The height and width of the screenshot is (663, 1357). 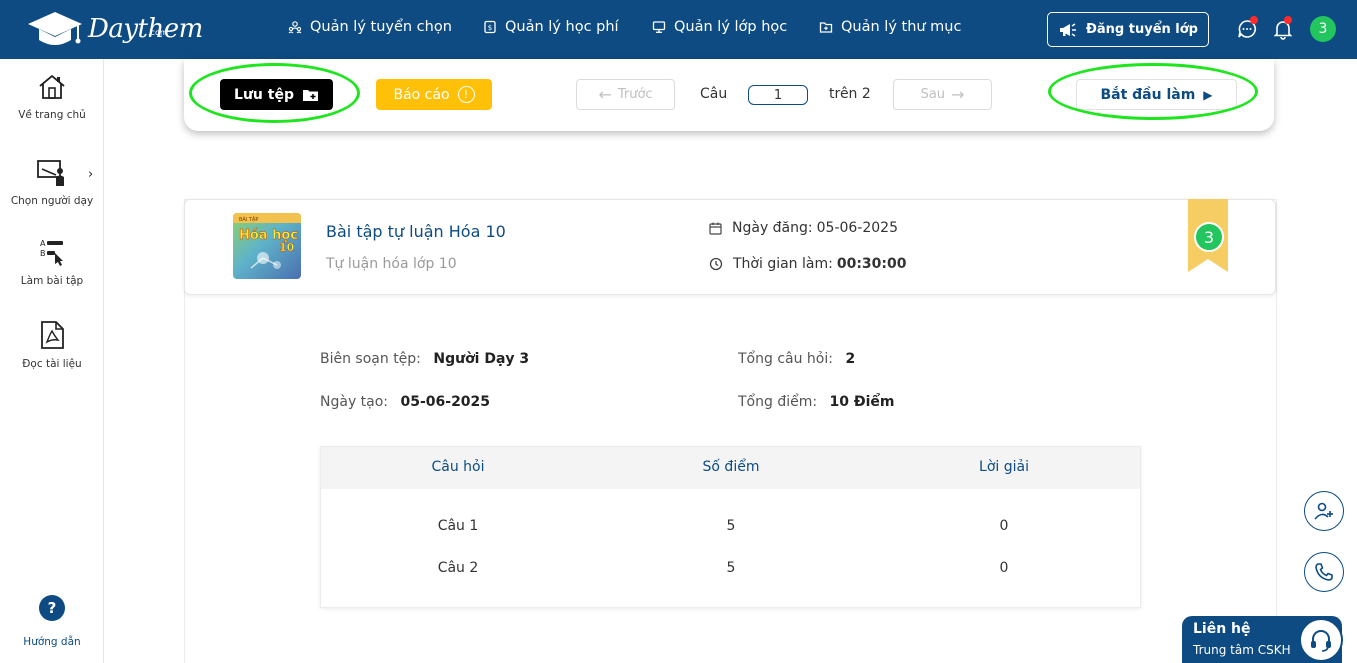 What do you see at coordinates (850, 359) in the screenshot?
I see `total-questions-value: 2` at bounding box center [850, 359].